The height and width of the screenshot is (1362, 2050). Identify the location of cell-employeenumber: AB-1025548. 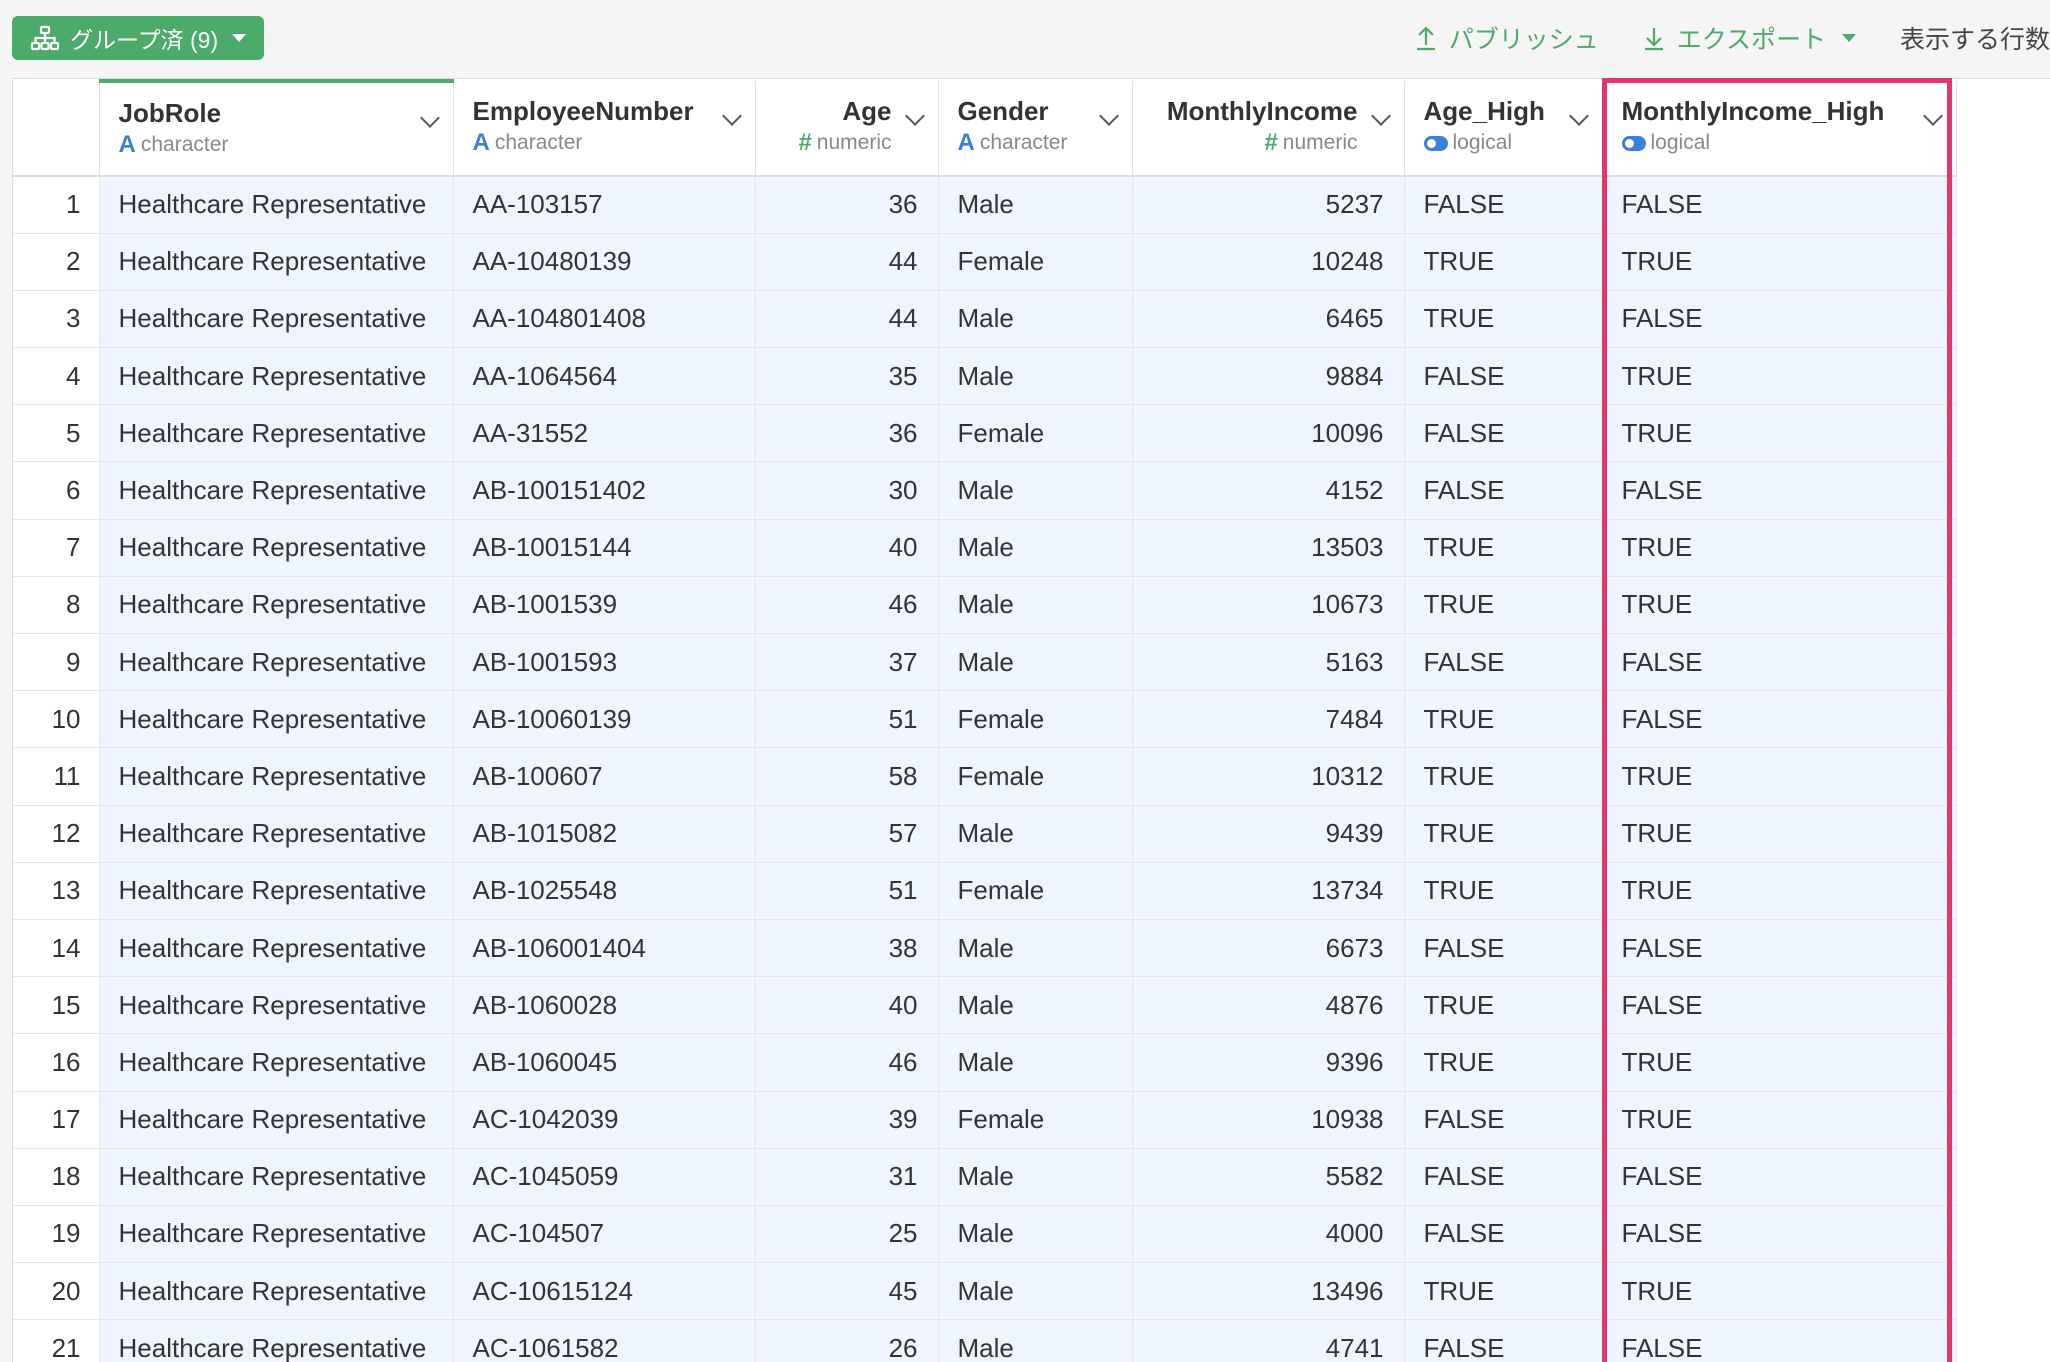
(604, 891).